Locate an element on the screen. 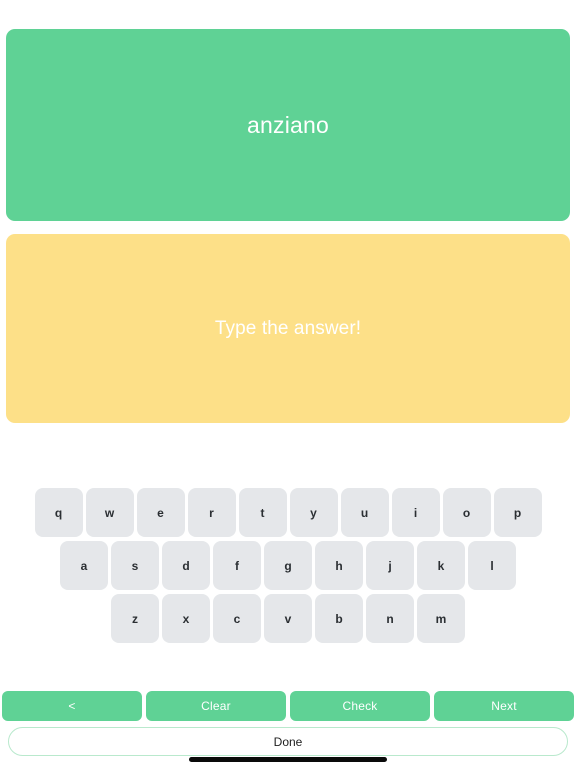 The image size is (576, 768). key-n: n is located at coordinates (390, 618).